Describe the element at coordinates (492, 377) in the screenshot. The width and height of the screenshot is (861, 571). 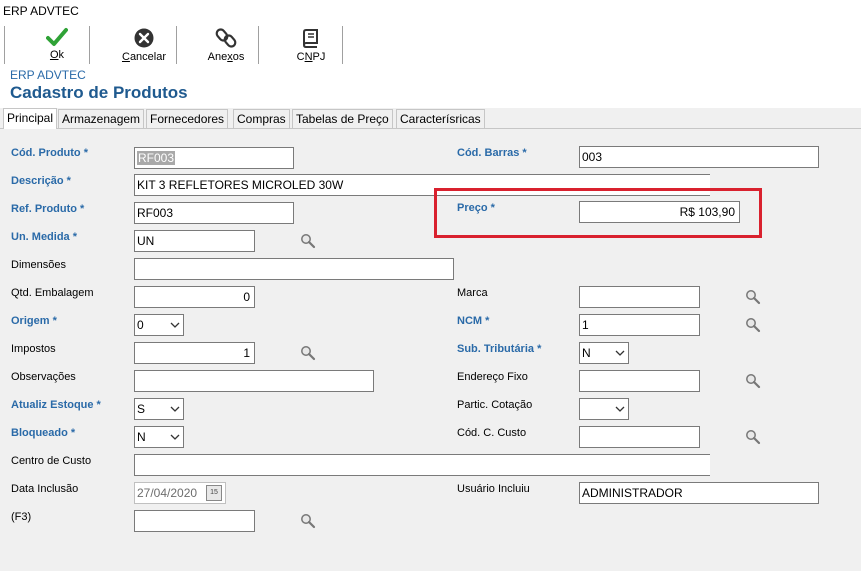
I see `endereco-fixo-label: Endereço Fixo` at that location.